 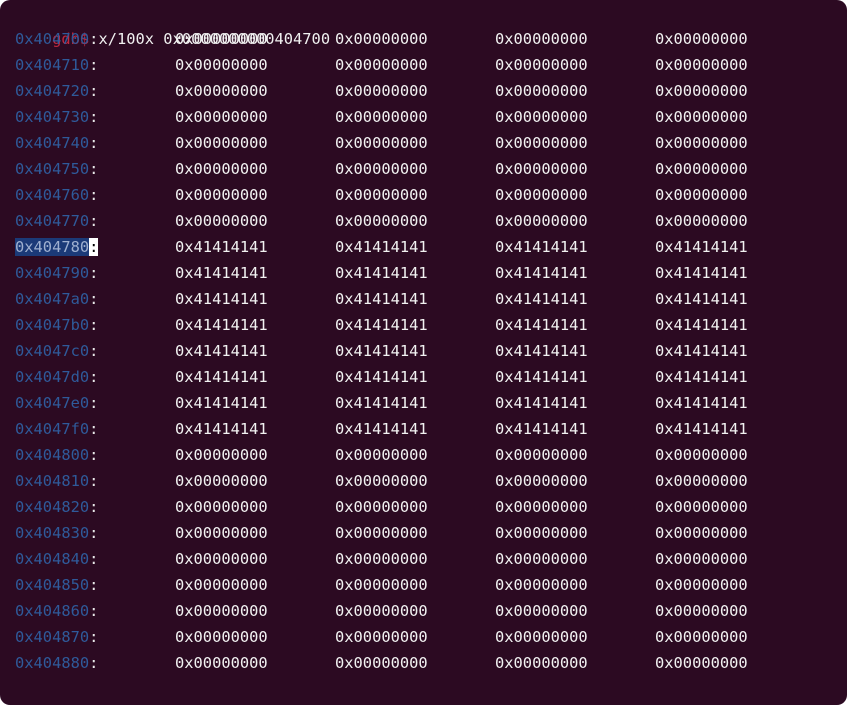 I want to click on memory-address-selected: 0x404780, so click(x=52, y=247).